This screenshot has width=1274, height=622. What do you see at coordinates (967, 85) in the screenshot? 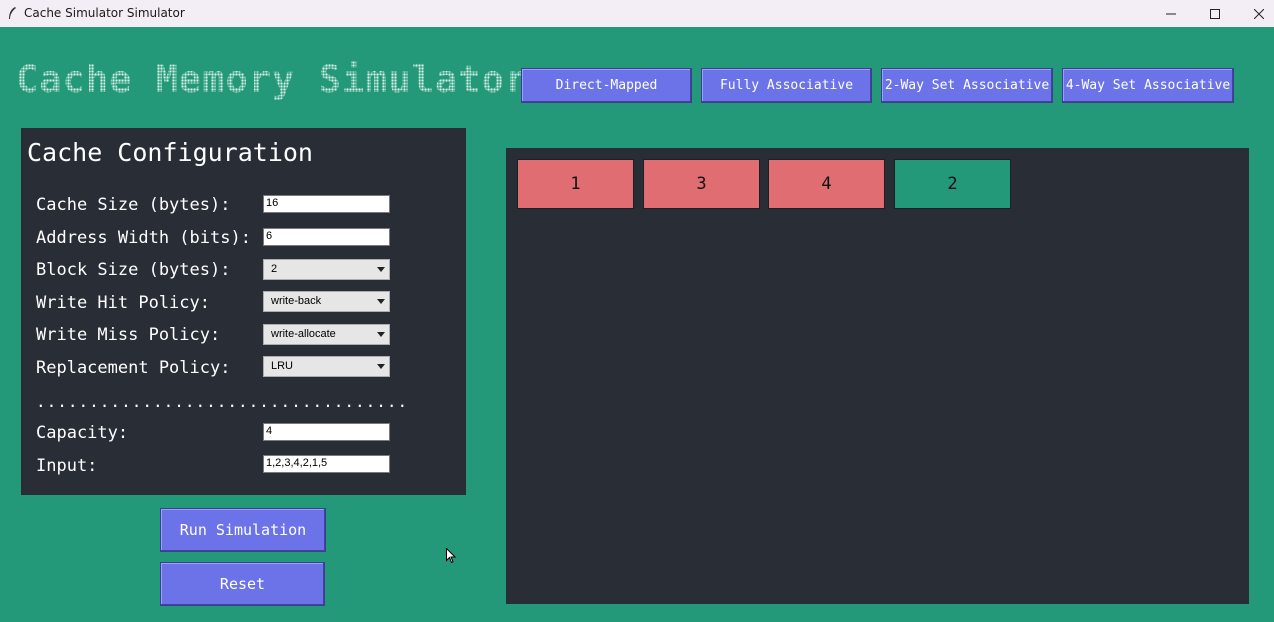
I see `two-way-set-associative-button: 2-Way Set Associative` at bounding box center [967, 85].